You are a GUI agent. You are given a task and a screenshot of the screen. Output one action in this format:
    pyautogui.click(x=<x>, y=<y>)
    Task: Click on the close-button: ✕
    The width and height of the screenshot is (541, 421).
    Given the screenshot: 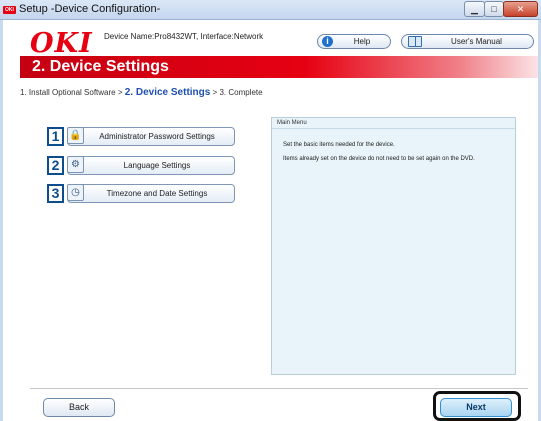 What is the action you would take?
    pyautogui.click(x=520, y=9)
    